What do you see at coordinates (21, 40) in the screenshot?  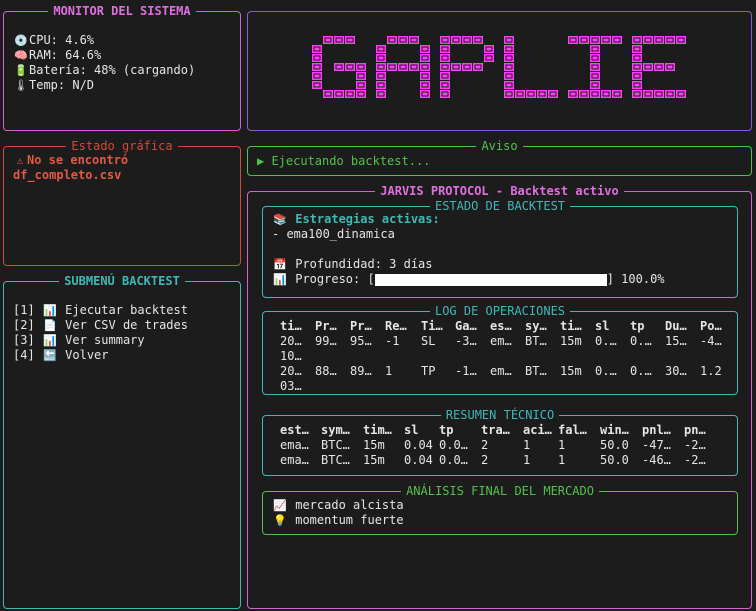 I see `cpu-icon: 💿` at bounding box center [21, 40].